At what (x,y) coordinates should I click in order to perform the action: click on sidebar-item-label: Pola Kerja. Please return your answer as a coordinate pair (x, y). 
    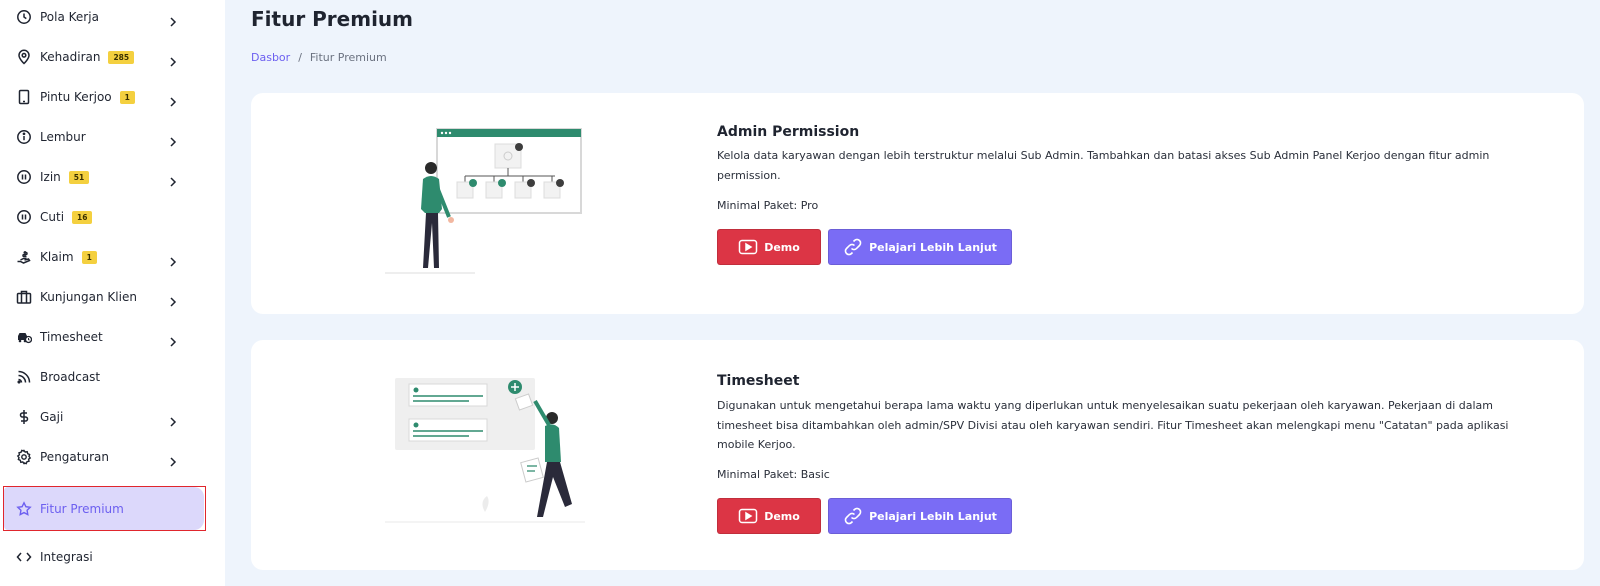
    Looking at the image, I should click on (69, 17).